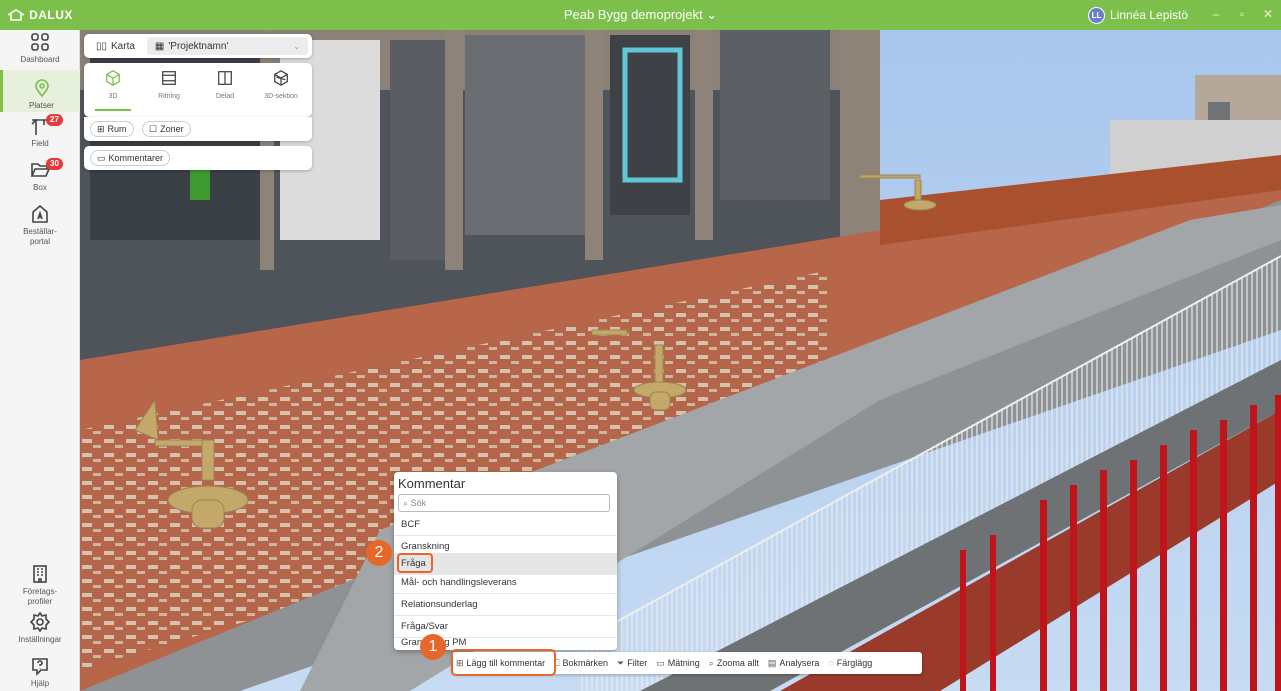 The height and width of the screenshot is (691, 1281). What do you see at coordinates (503, 662) in the screenshot?
I see `highlight-add-comment` at bounding box center [503, 662].